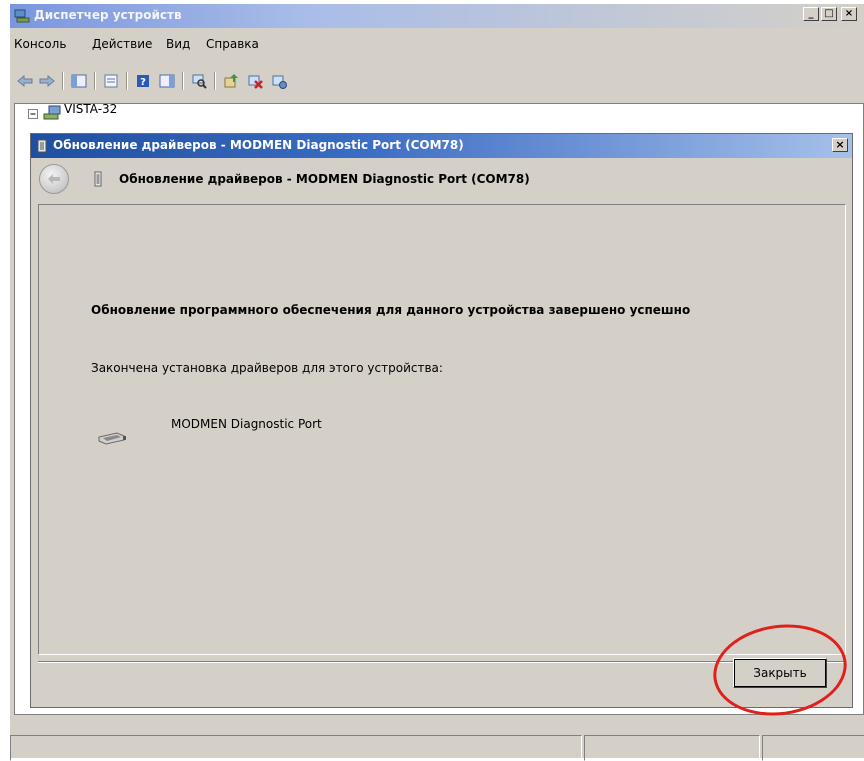 Image resolution: width=864 pixels, height=761 pixels. What do you see at coordinates (178, 44) in the screenshot?
I see `menu-view: Вид` at bounding box center [178, 44].